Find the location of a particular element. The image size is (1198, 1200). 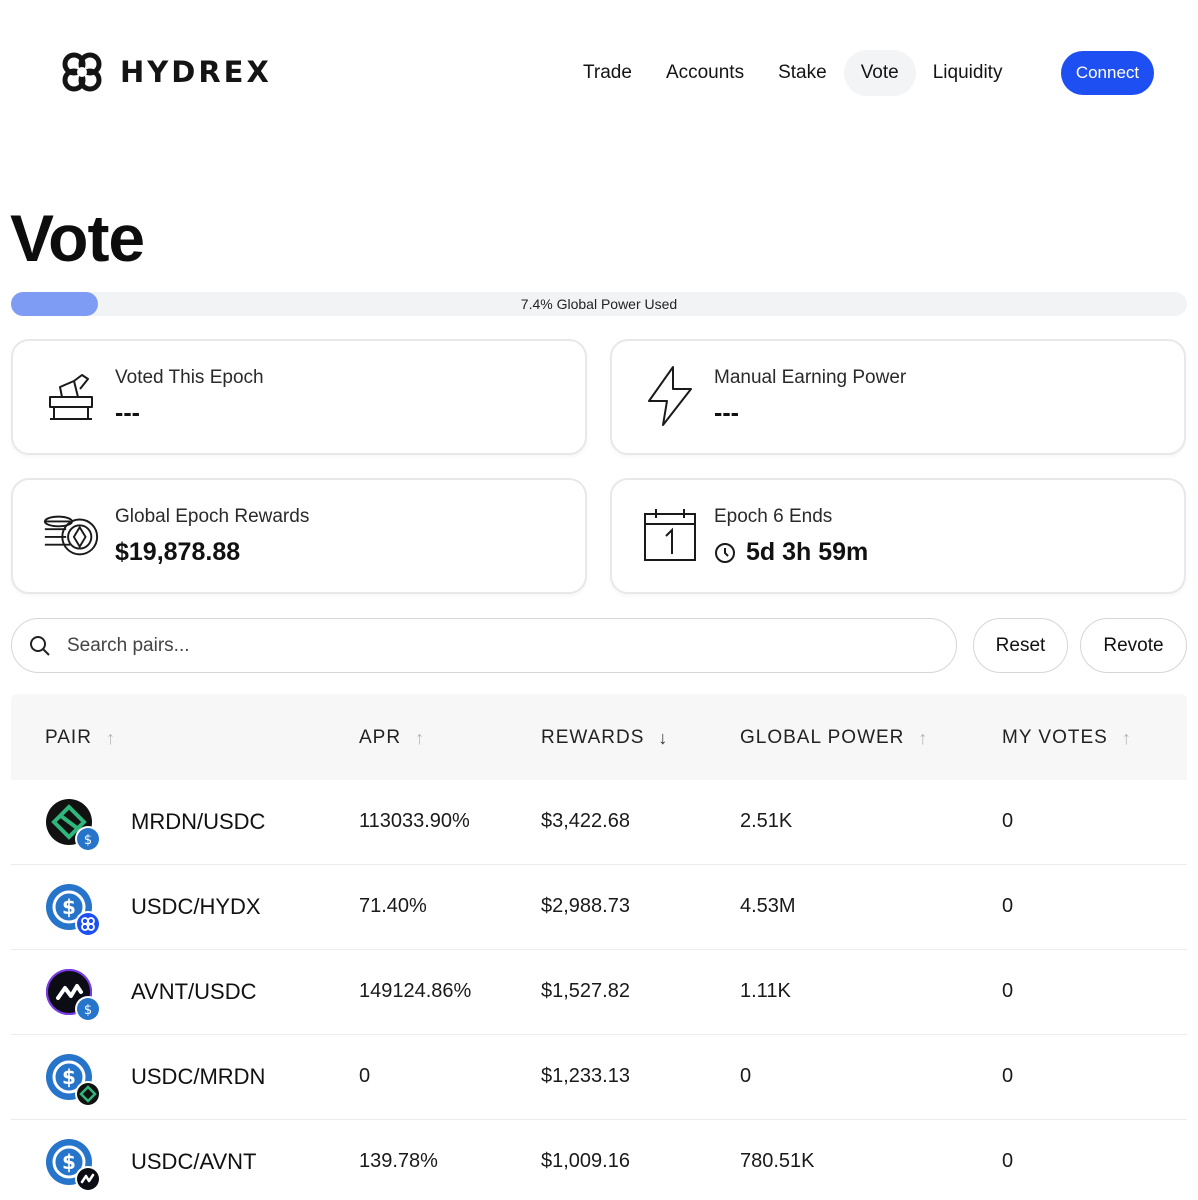

rewards-value: $3,422.68 is located at coordinates (585, 821).